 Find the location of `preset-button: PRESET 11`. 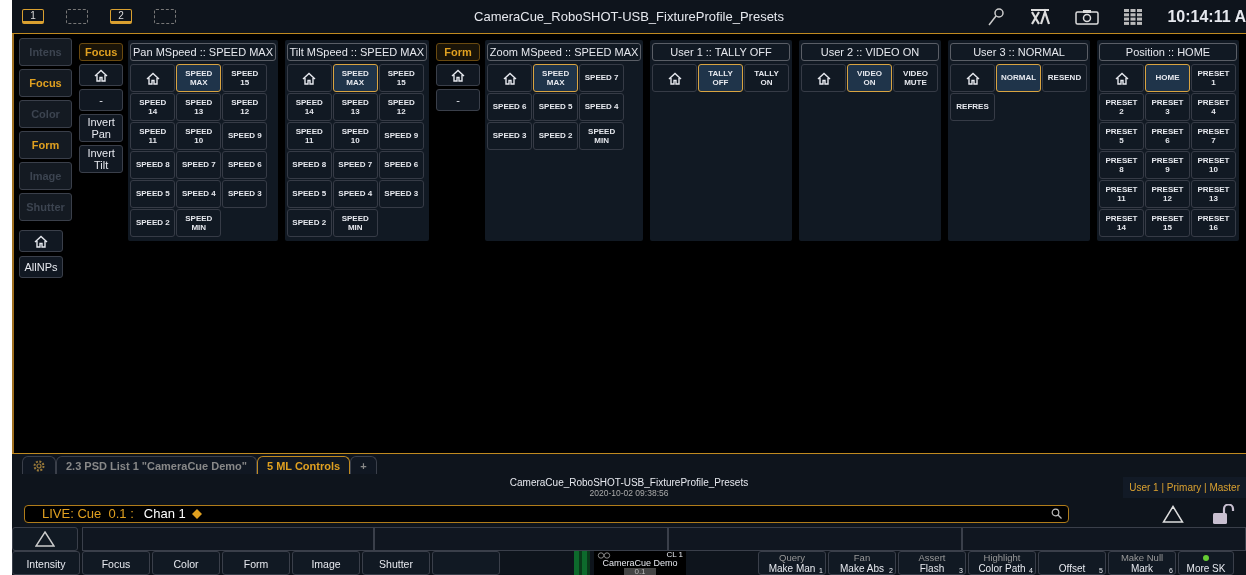

preset-button: PRESET 11 is located at coordinates (1121, 194).